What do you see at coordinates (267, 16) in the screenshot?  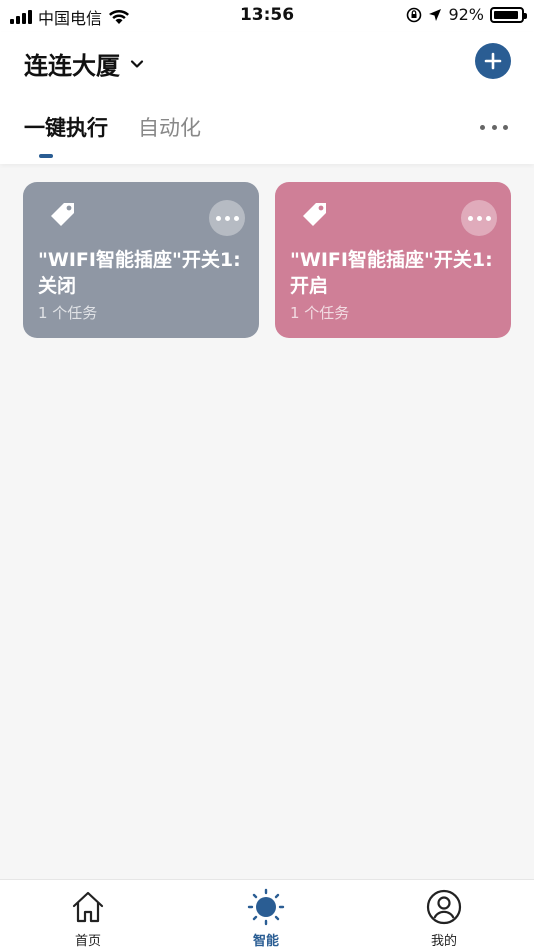 I see `status-bar: 中国电信 13:56 92%` at bounding box center [267, 16].